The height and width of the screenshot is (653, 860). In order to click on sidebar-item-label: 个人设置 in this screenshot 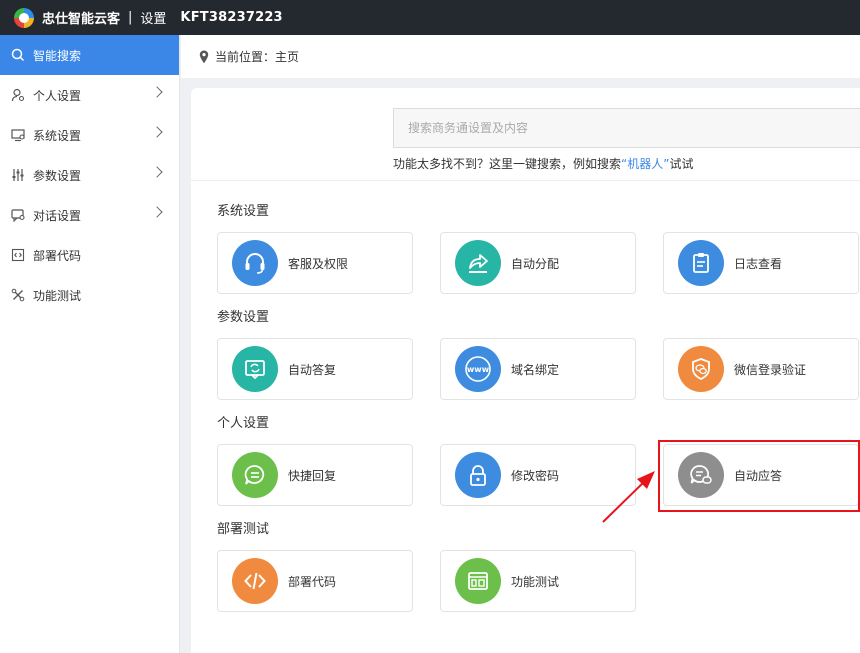, I will do `click(57, 95)`.